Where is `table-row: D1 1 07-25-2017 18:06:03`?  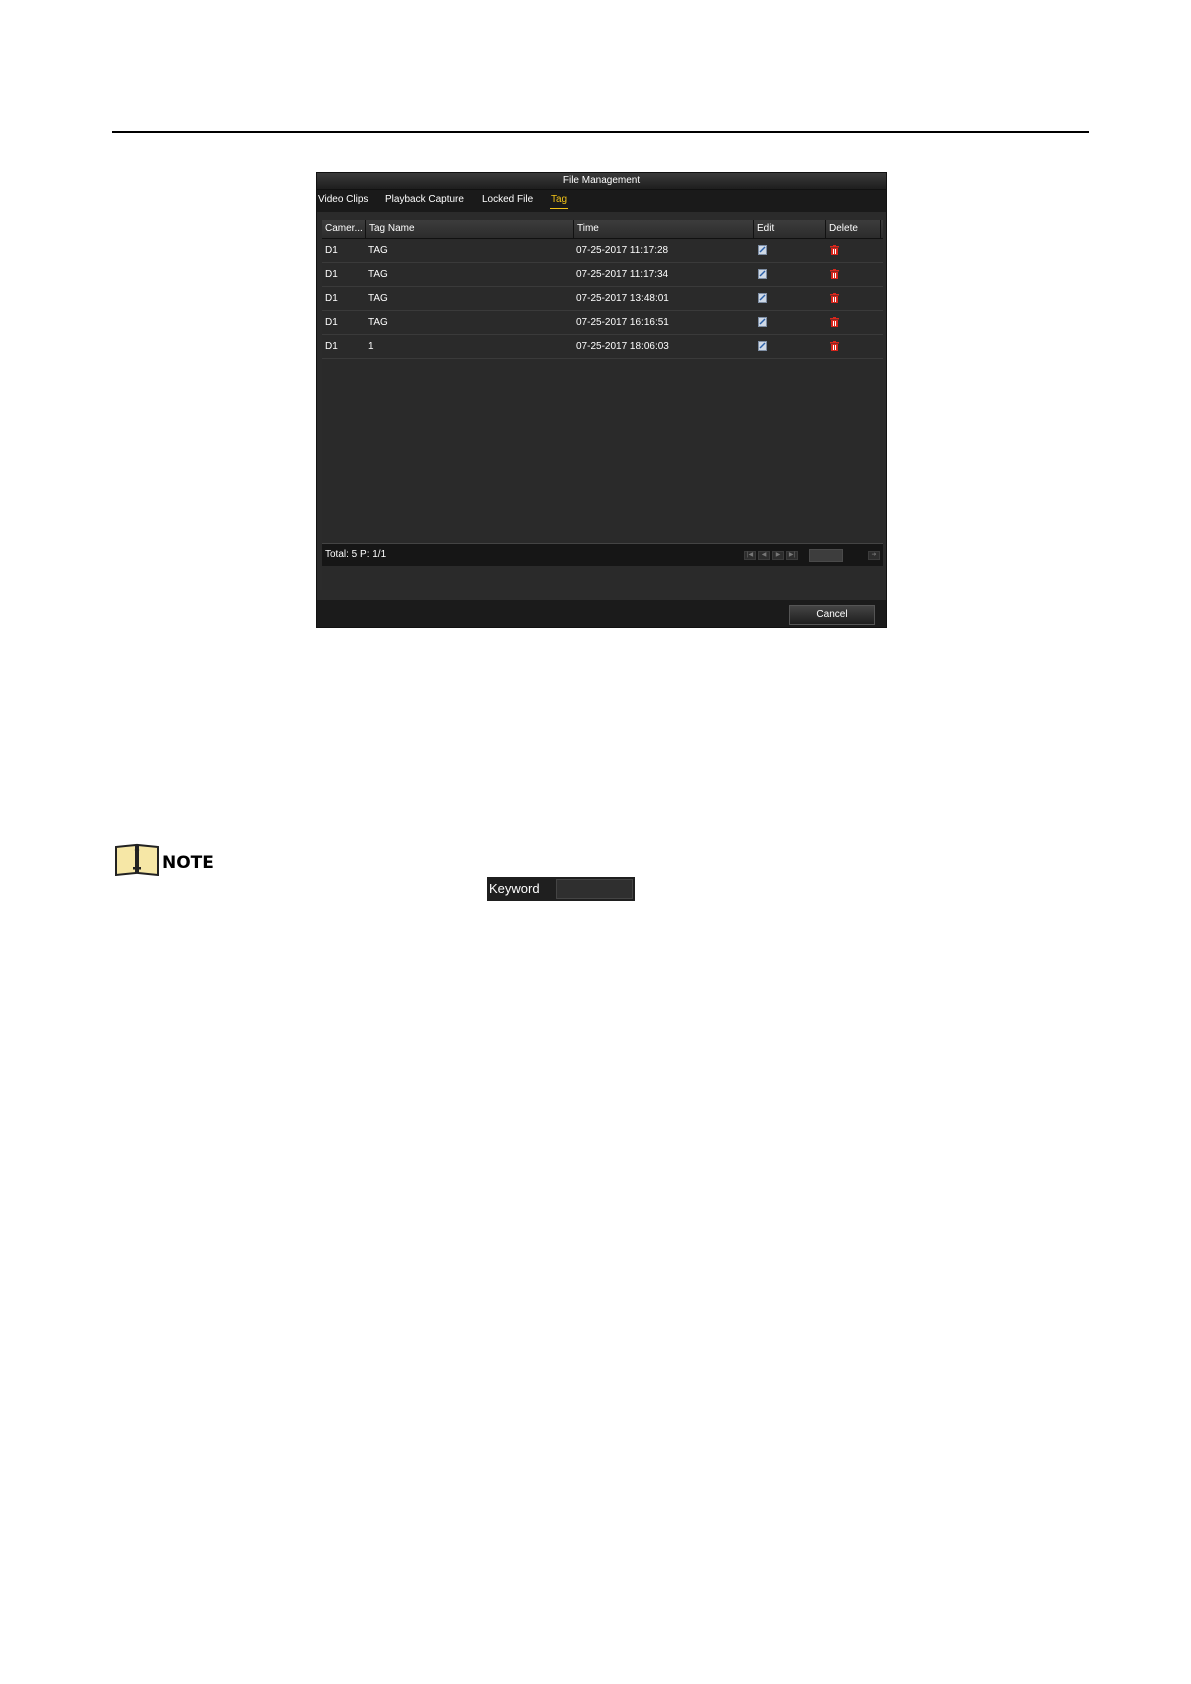 table-row: D1 1 07-25-2017 18:06:03 is located at coordinates (602, 347).